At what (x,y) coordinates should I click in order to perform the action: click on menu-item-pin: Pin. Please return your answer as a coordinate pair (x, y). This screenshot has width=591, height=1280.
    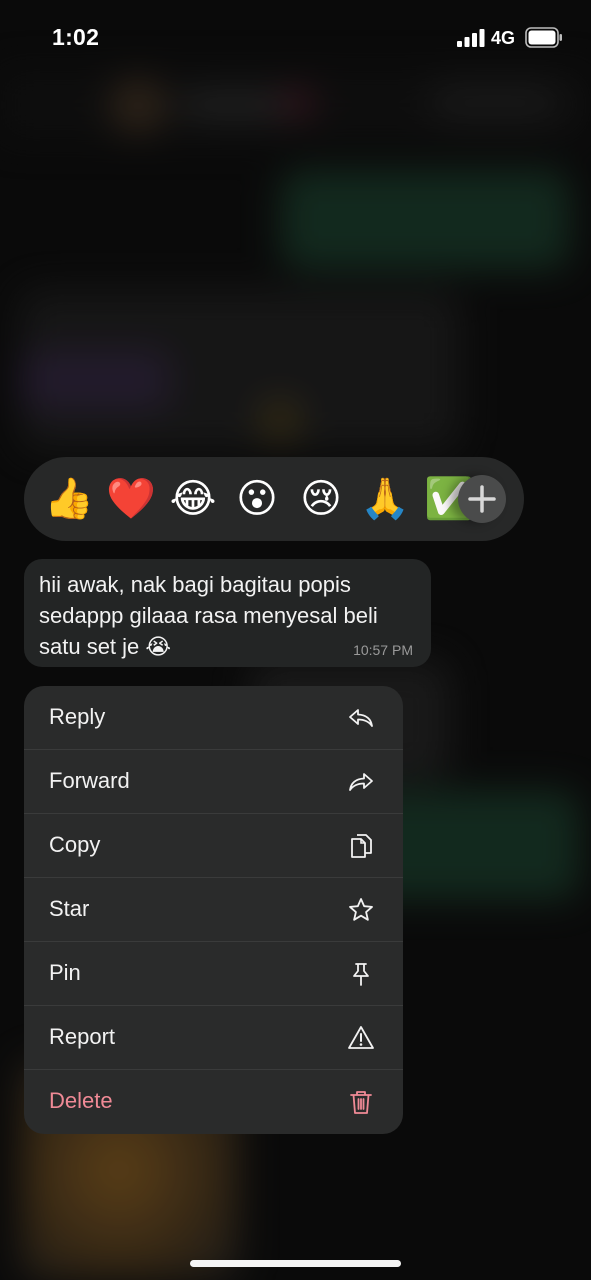
    Looking at the image, I should click on (213, 974).